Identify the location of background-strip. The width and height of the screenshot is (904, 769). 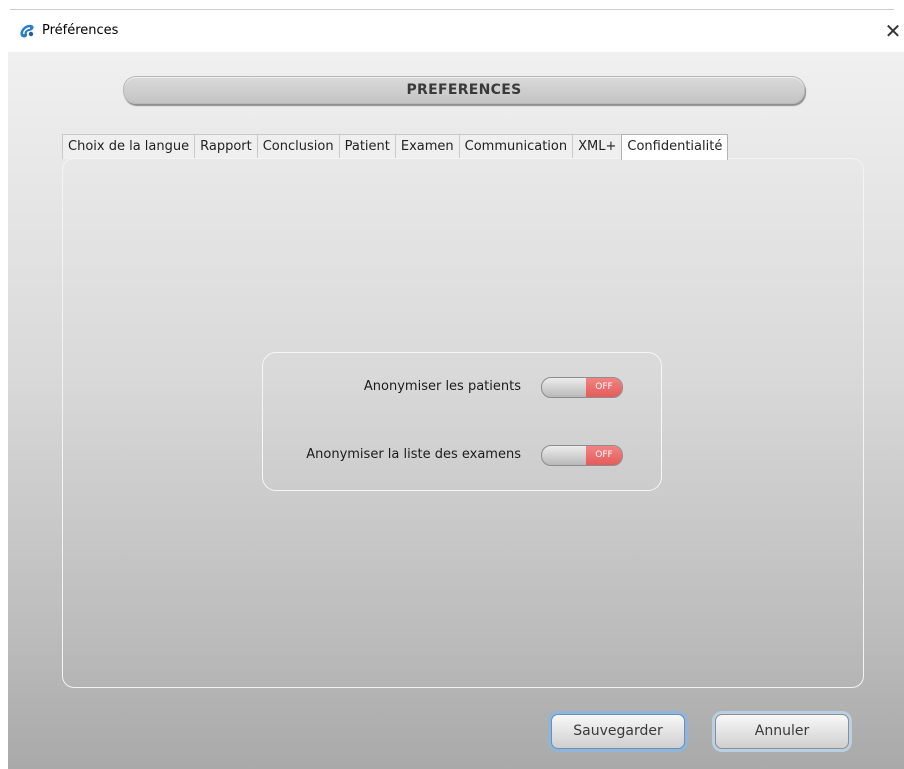
(452, 5).